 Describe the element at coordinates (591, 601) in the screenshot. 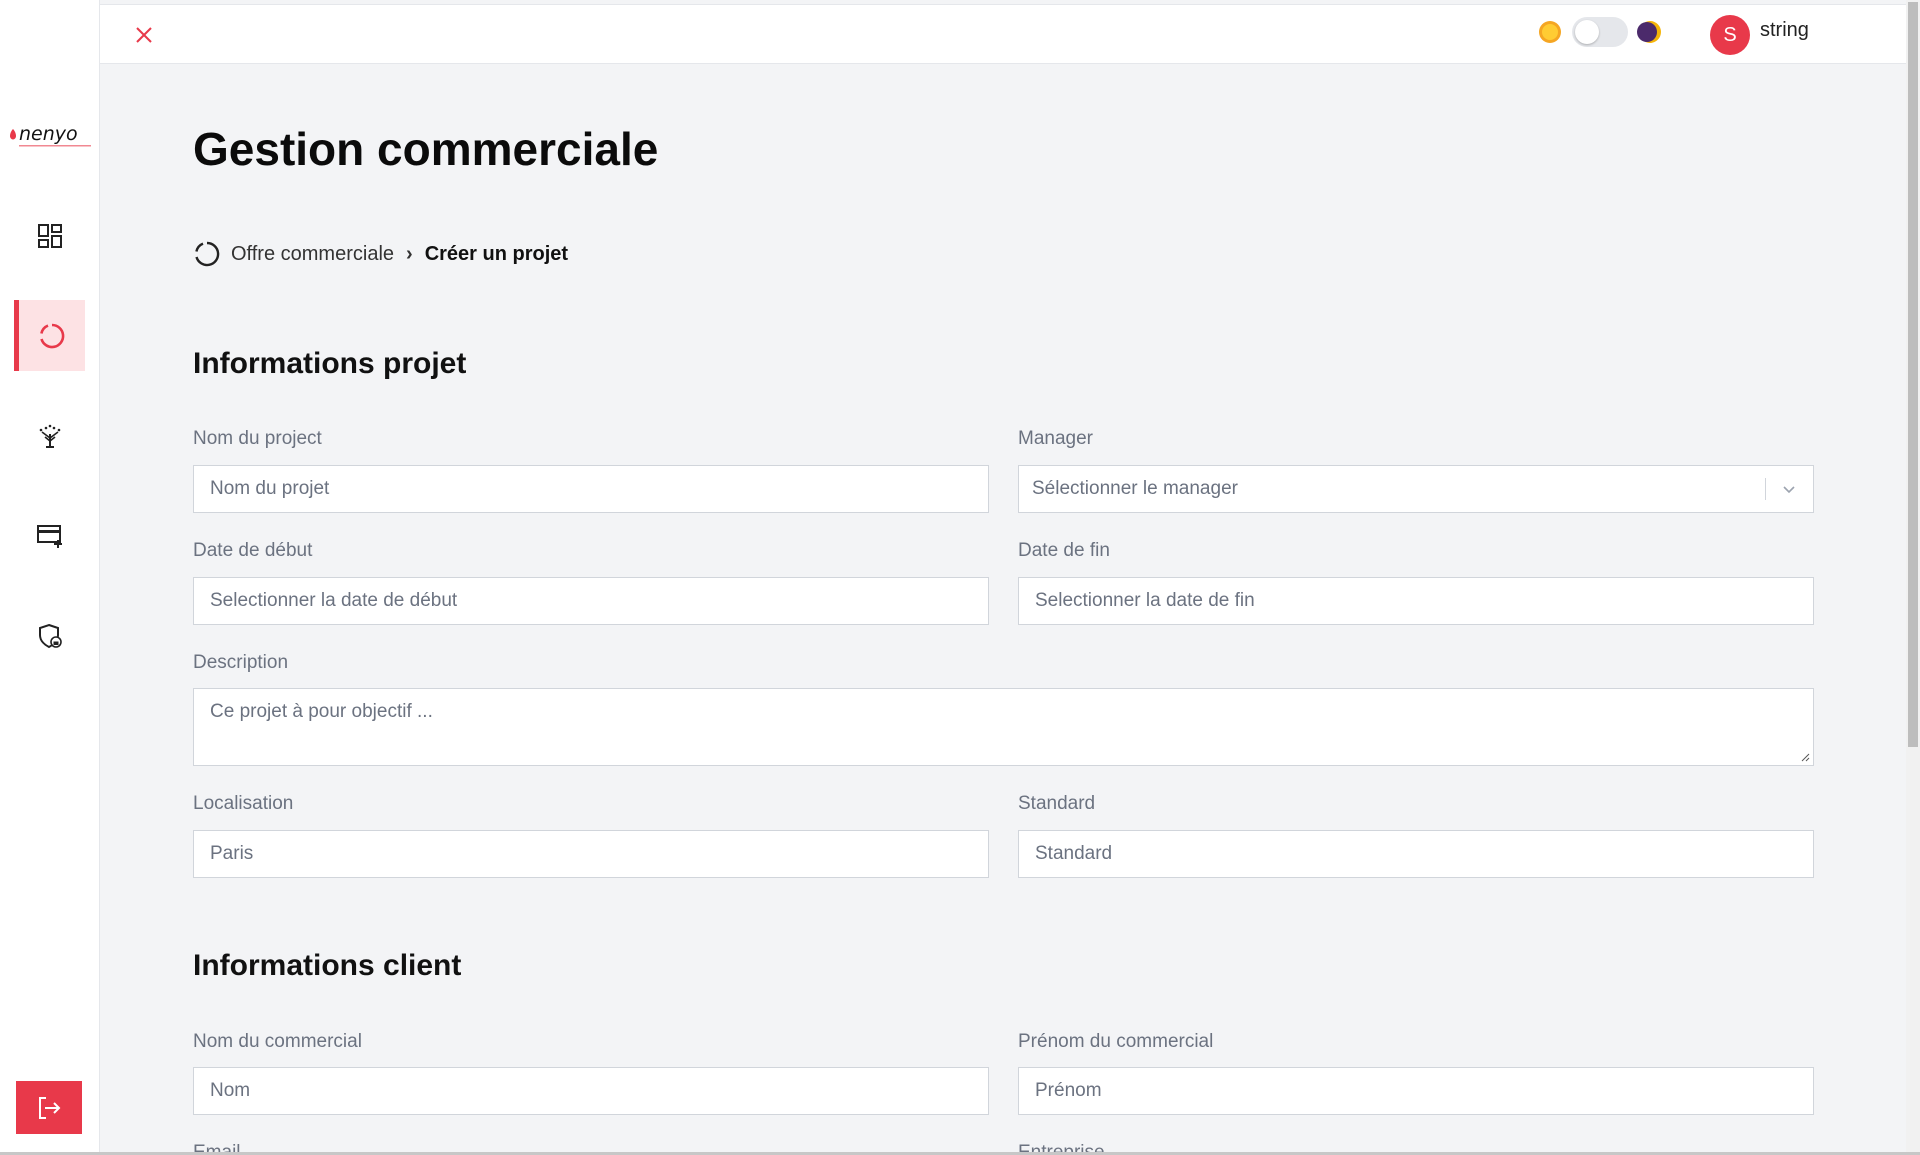

I see `start-date-input: Selectionner la date de début` at that location.